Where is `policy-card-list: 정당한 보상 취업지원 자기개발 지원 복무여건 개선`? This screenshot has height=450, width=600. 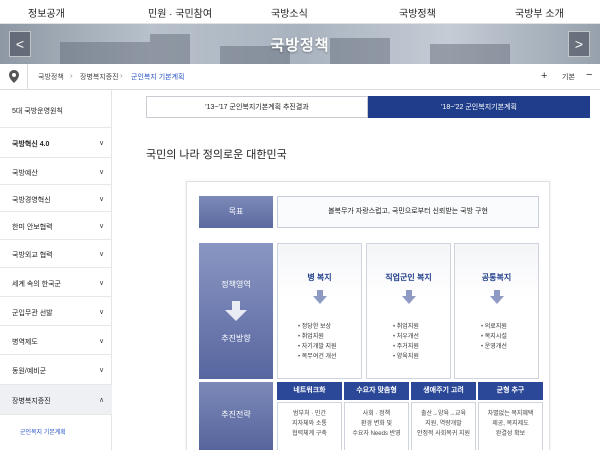 policy-card-list: 정당한 보상 취업지원 자기개발 지원 복무여건 개선 is located at coordinates (317, 342).